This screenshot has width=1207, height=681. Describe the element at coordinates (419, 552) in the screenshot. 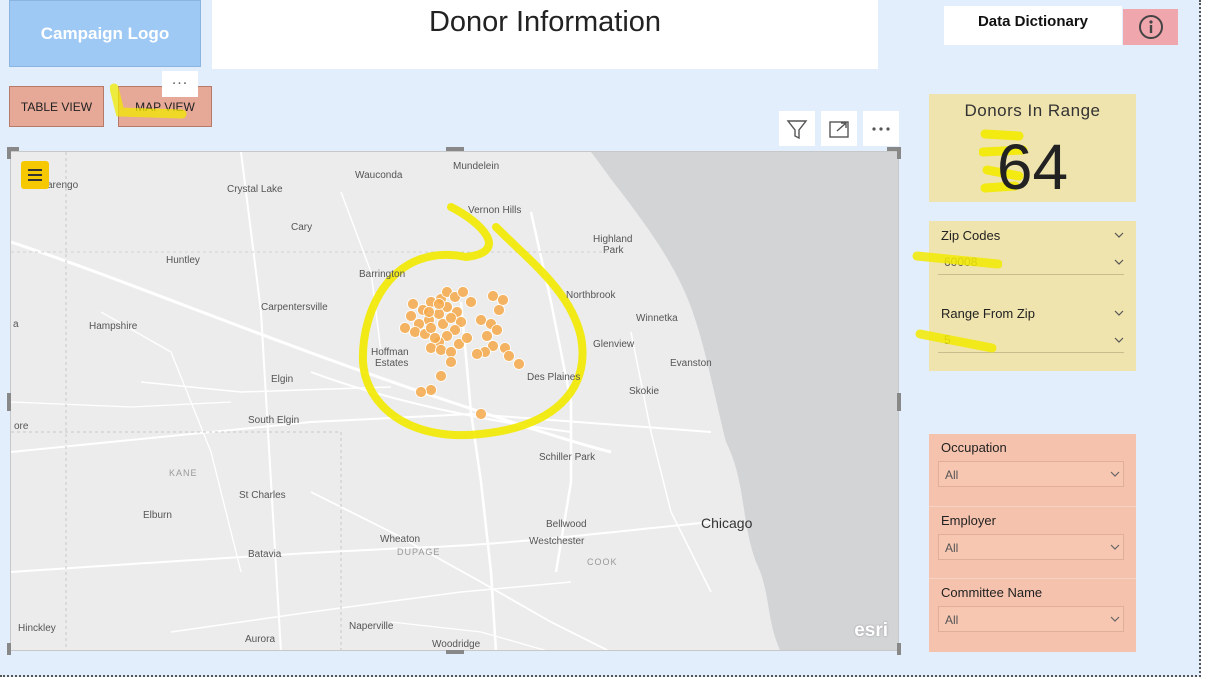

I see `map-label: DUPAGE` at that location.